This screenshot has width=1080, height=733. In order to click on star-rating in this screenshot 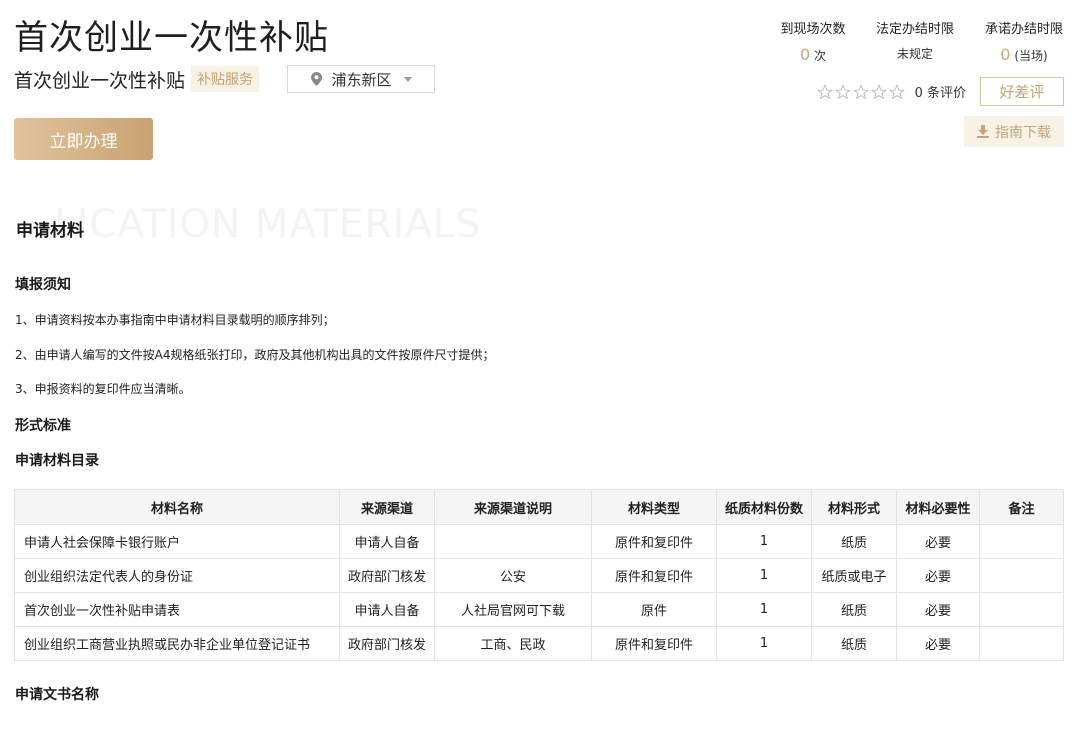, I will do `click(860, 91)`.